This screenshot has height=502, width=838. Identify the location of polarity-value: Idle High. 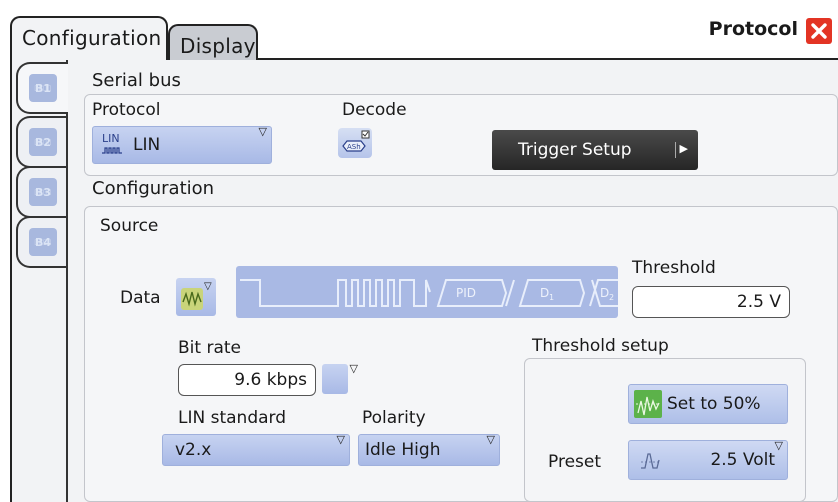
(403, 450).